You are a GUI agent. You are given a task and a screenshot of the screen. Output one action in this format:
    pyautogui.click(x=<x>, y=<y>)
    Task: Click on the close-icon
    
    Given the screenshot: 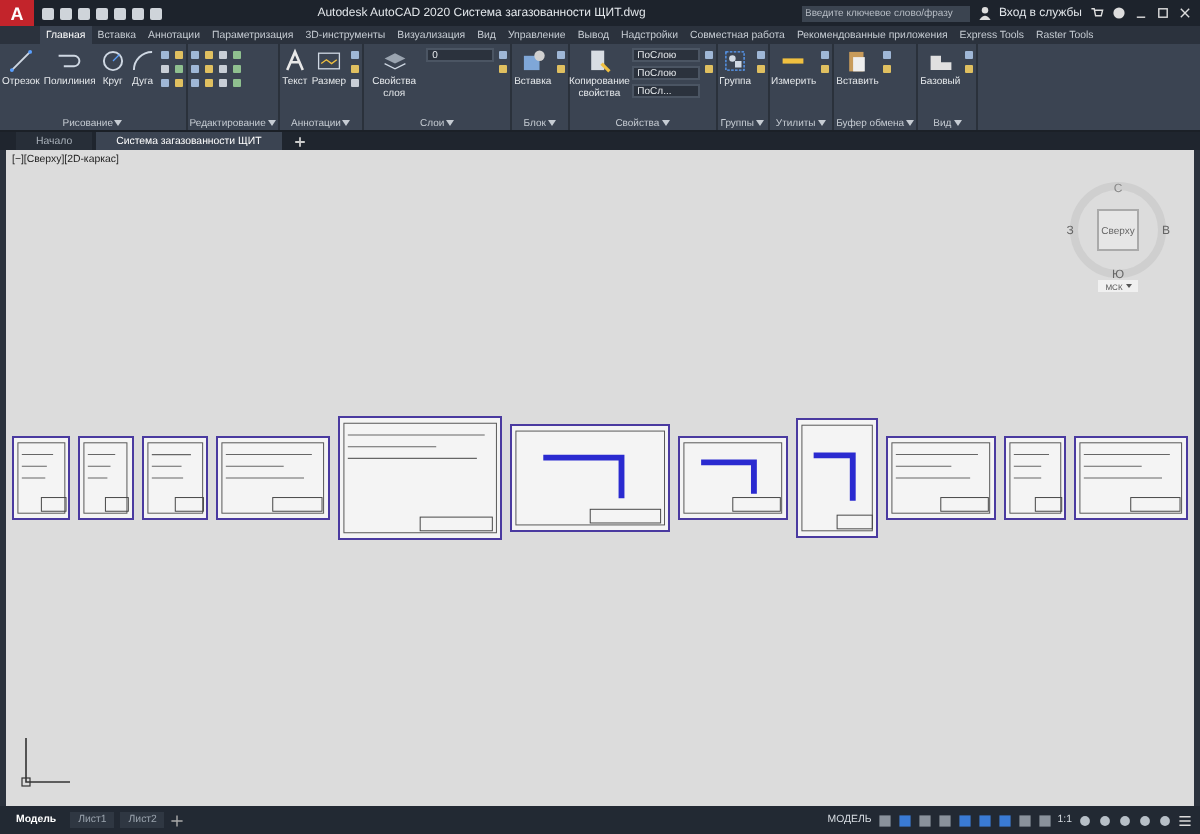 What is the action you would take?
    pyautogui.click(x=1185, y=13)
    